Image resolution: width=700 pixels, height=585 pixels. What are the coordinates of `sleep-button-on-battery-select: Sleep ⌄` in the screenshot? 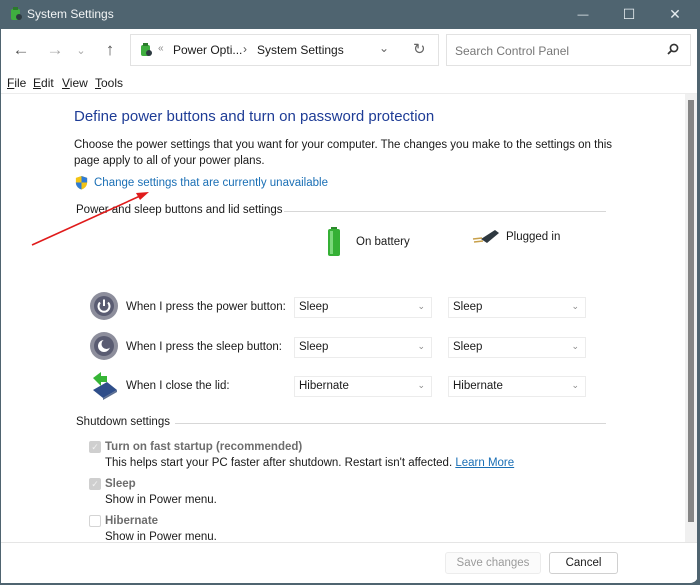 It's located at (363, 347).